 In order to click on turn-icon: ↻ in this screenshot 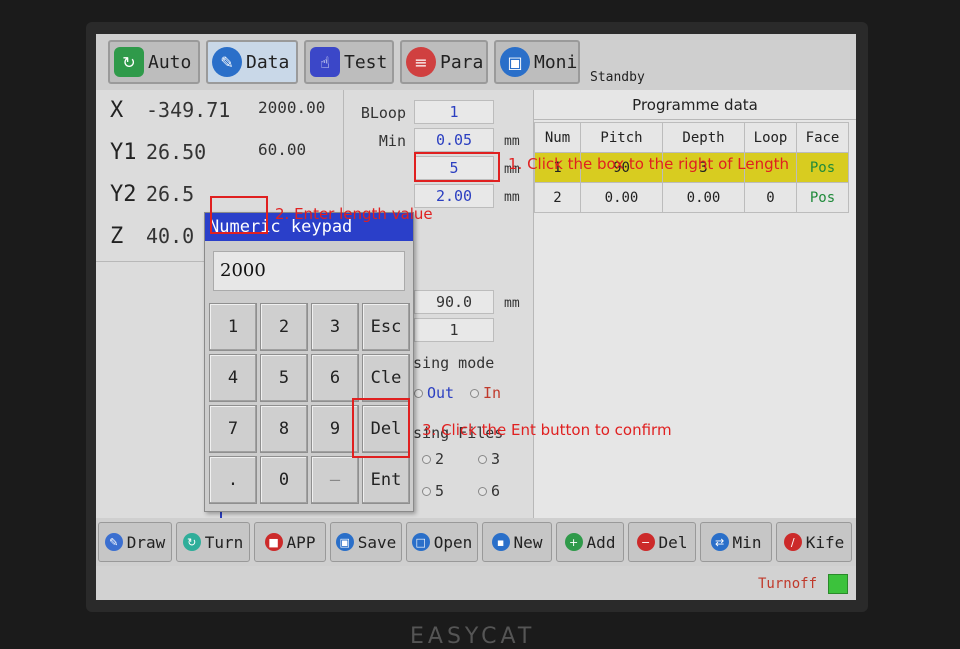, I will do `click(191, 542)`.